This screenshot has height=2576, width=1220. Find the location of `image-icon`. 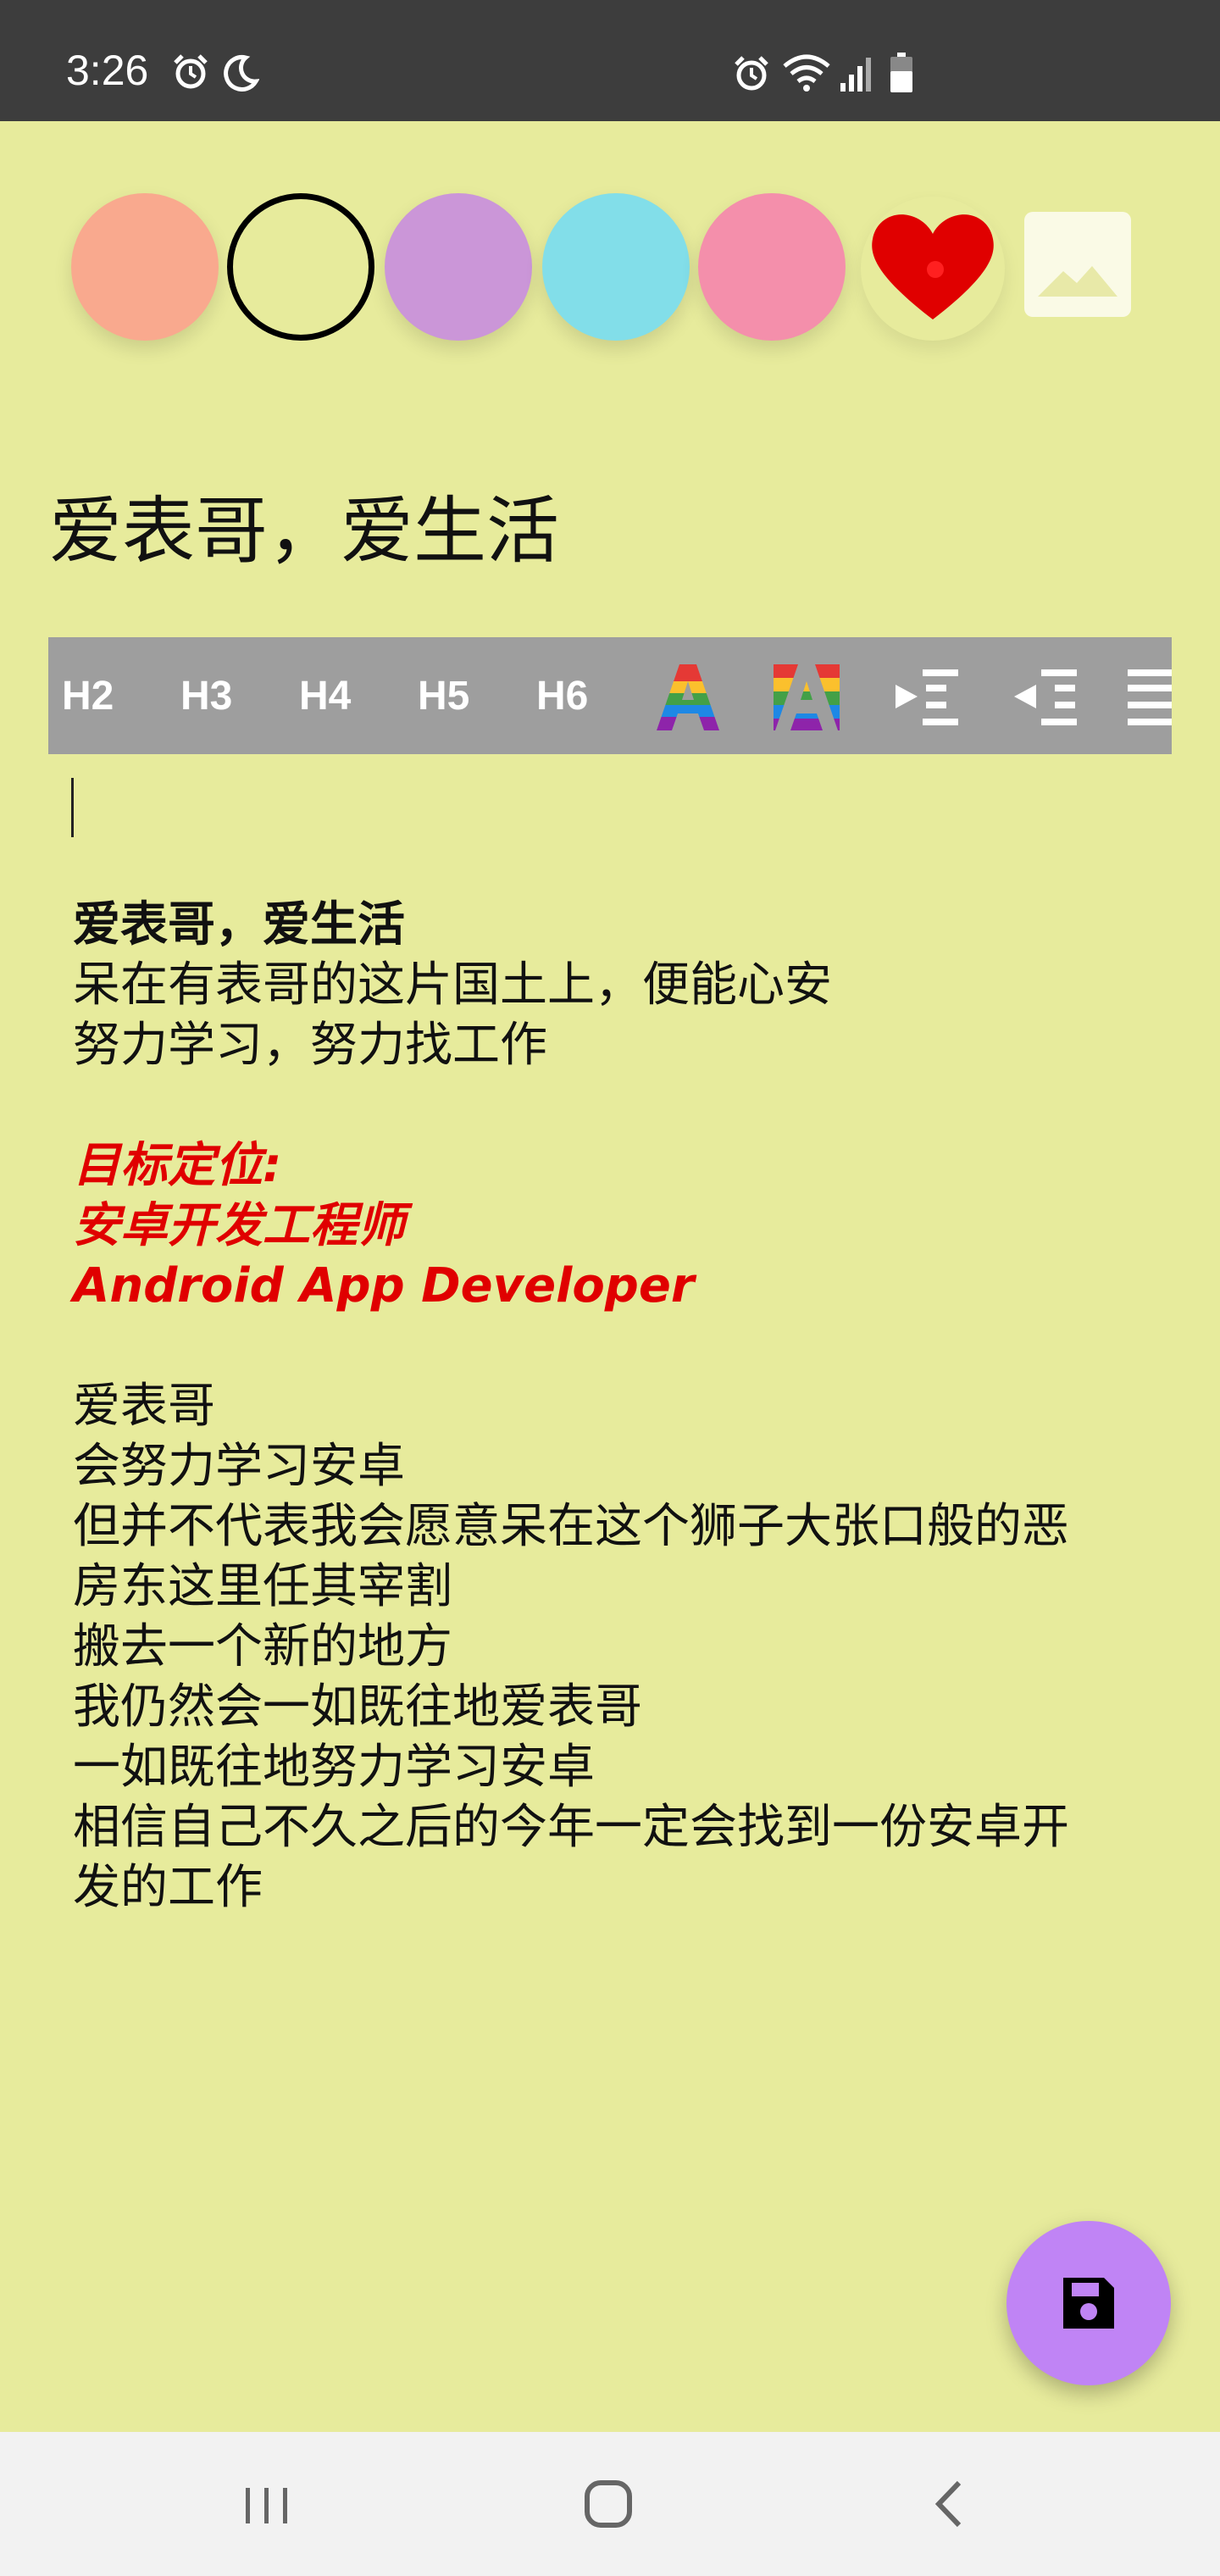

image-icon is located at coordinates (1077, 281).